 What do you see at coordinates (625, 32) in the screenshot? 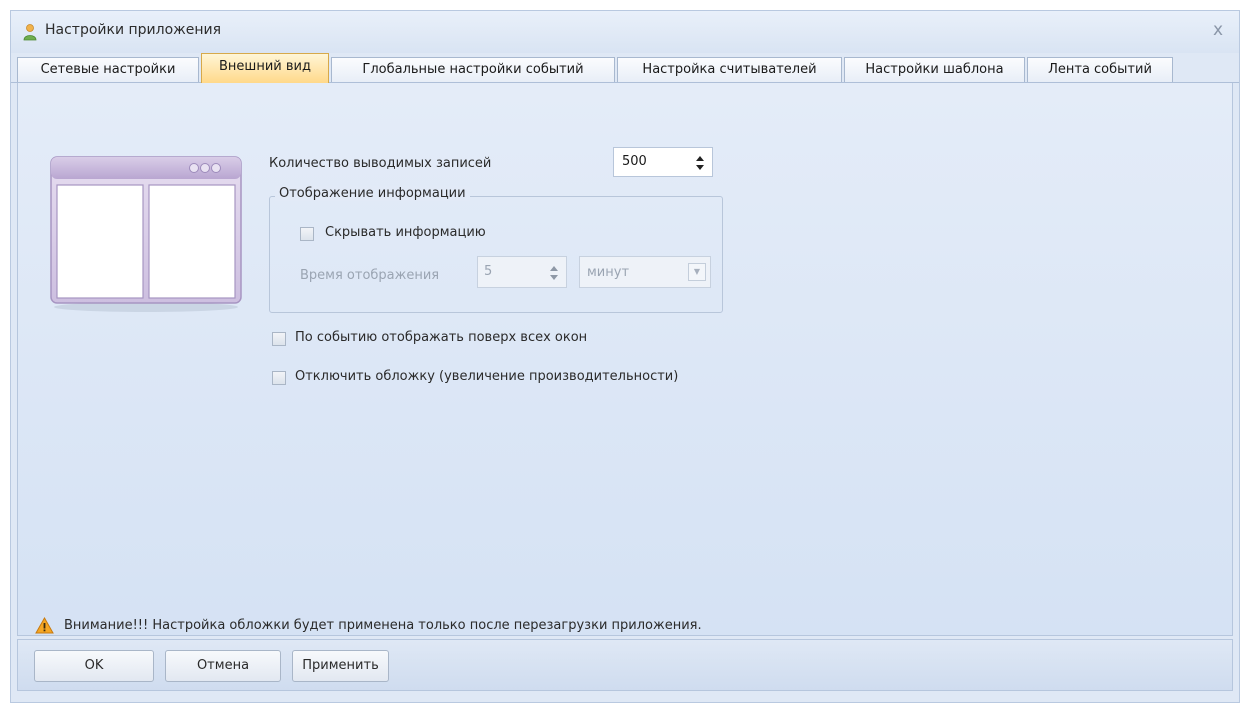
I see `title-bar: Настройки приложения x` at bounding box center [625, 32].